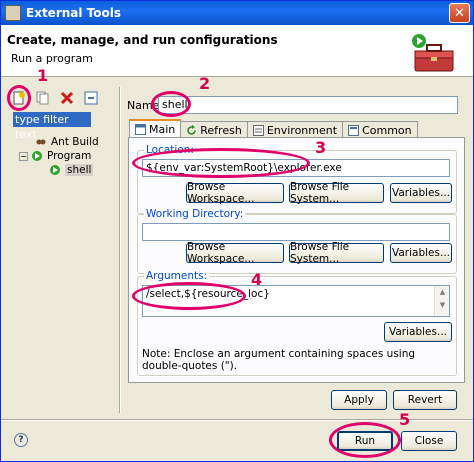  What do you see at coordinates (429, 441) in the screenshot?
I see `close-button: Close` at bounding box center [429, 441].